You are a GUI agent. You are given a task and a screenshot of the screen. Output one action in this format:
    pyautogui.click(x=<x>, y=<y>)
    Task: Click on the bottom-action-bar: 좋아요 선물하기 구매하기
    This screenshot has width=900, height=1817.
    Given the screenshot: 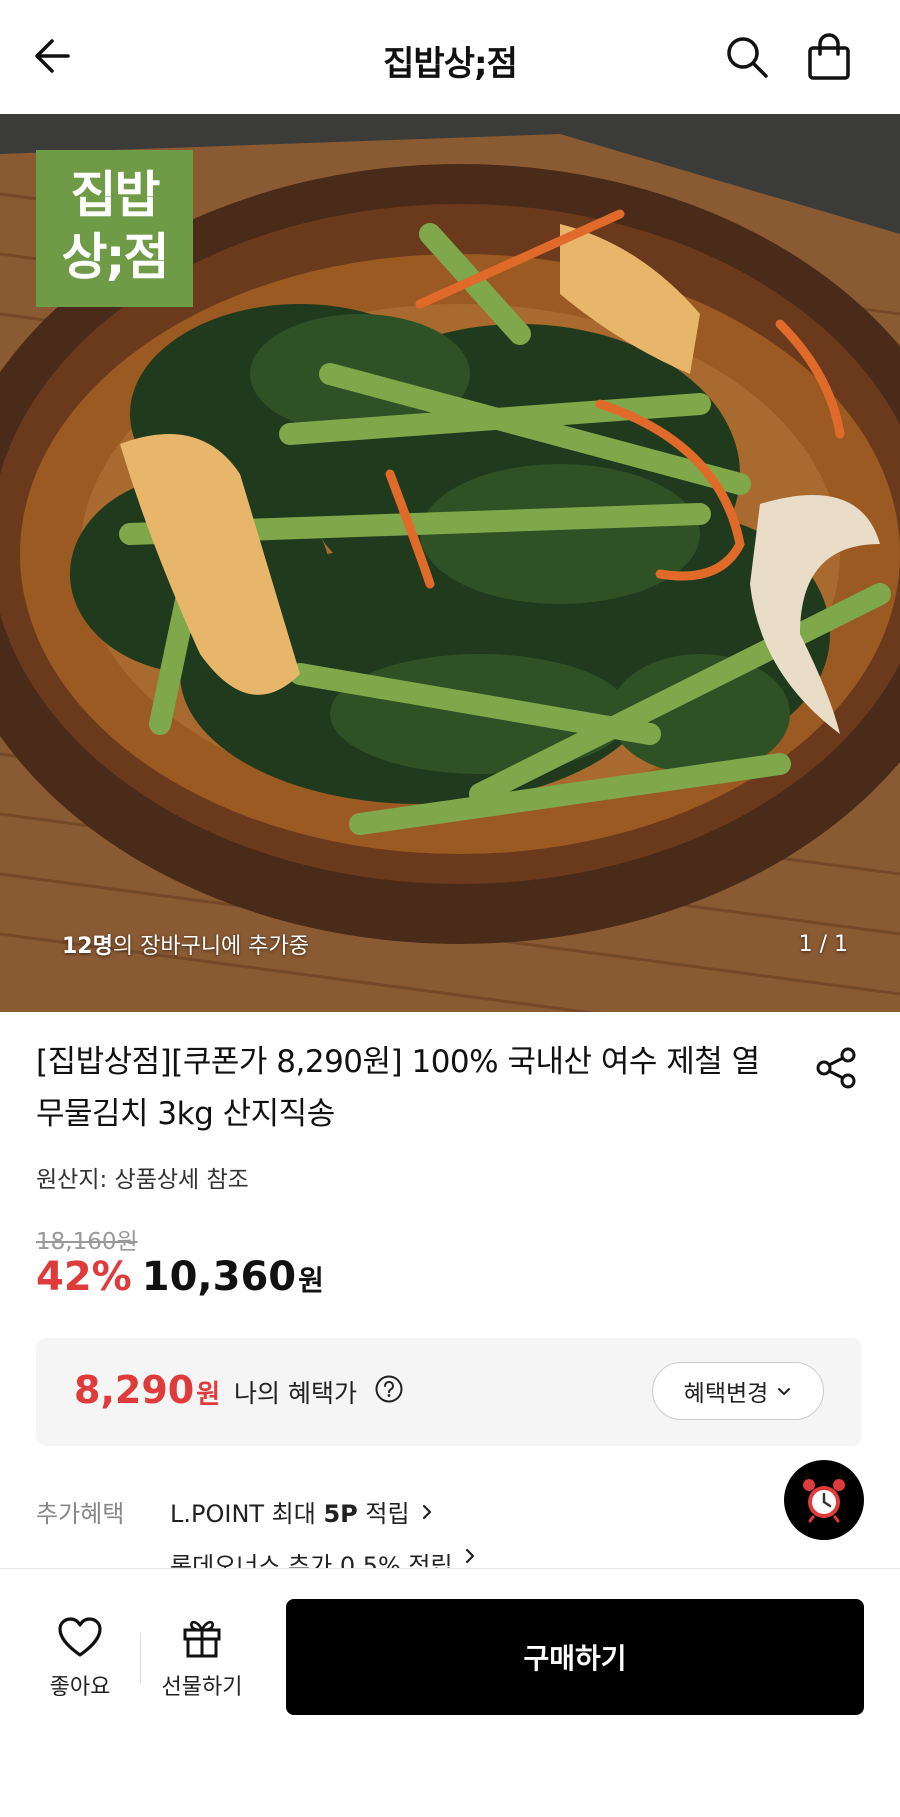 What is the action you would take?
    pyautogui.click(x=450, y=1692)
    